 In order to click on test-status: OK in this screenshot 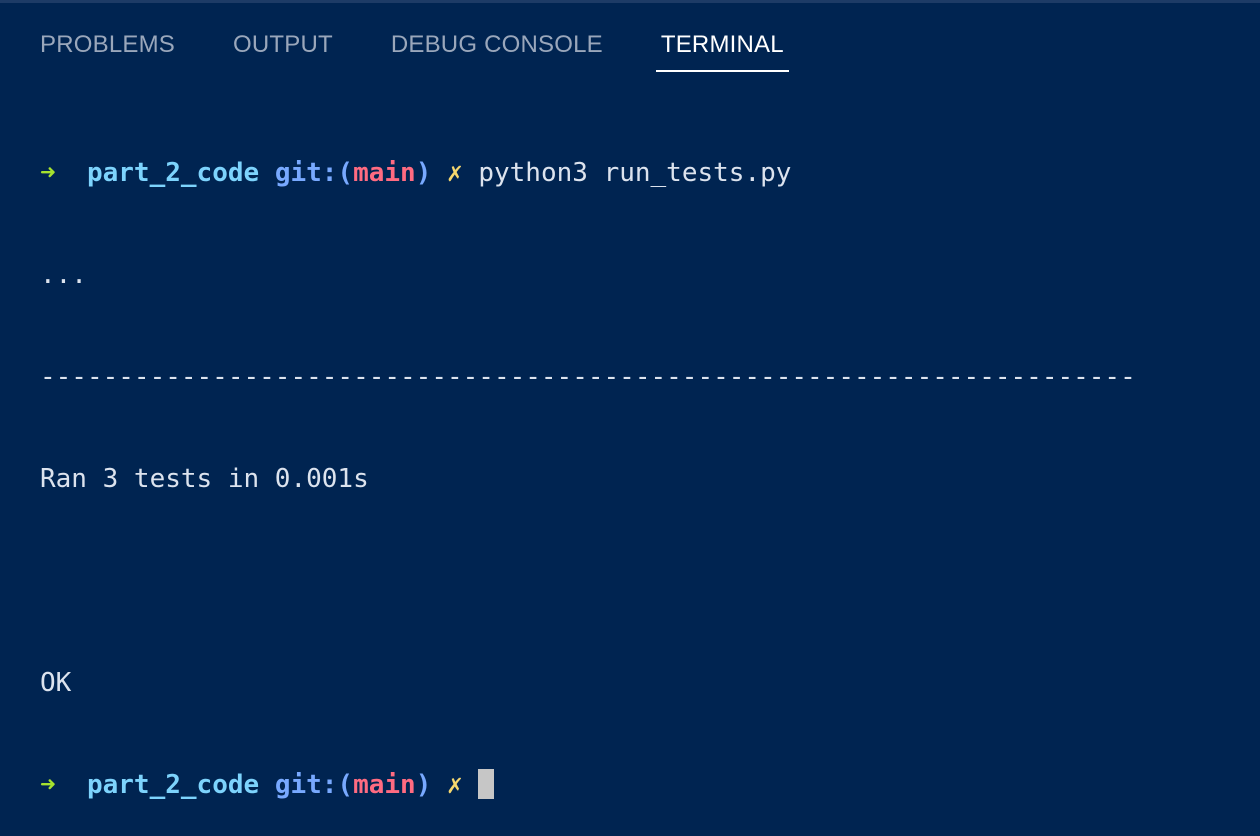, I will do `click(56, 683)`.